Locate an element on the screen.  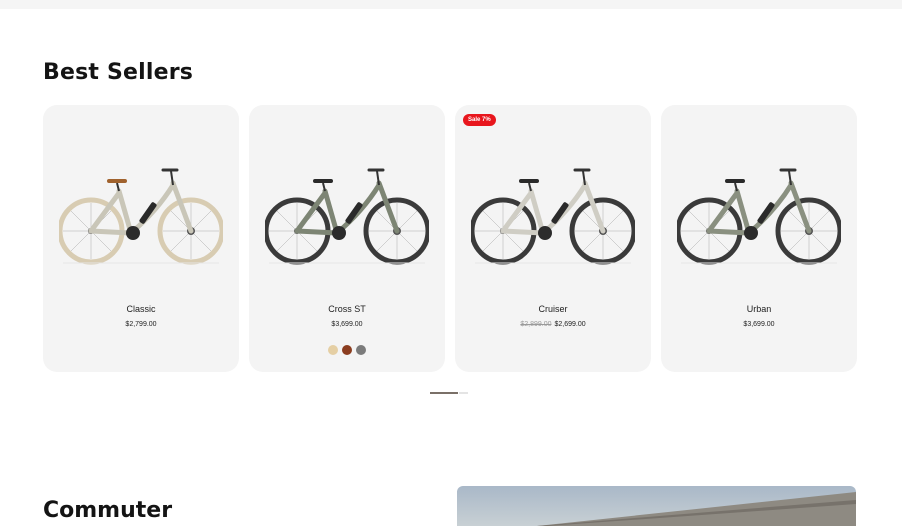
color-swatch-rust is located at coordinates (347, 350).